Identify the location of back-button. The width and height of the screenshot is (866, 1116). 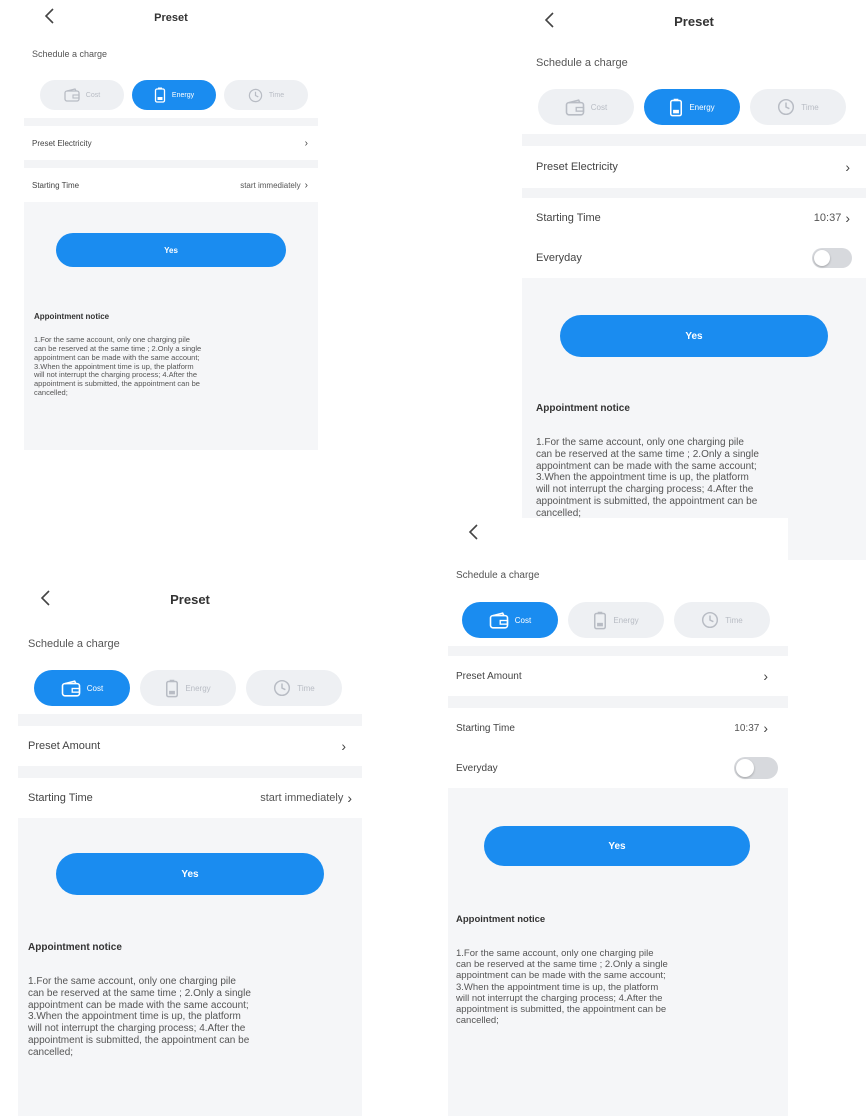
(474, 532).